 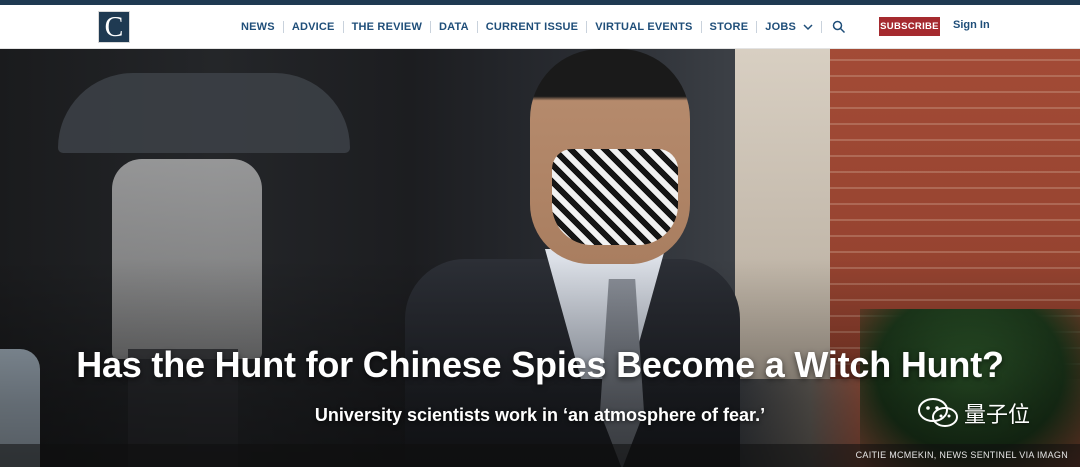 What do you see at coordinates (532, 27) in the screenshot?
I see `nav-item-current-issue: CURRENT ISSUE` at bounding box center [532, 27].